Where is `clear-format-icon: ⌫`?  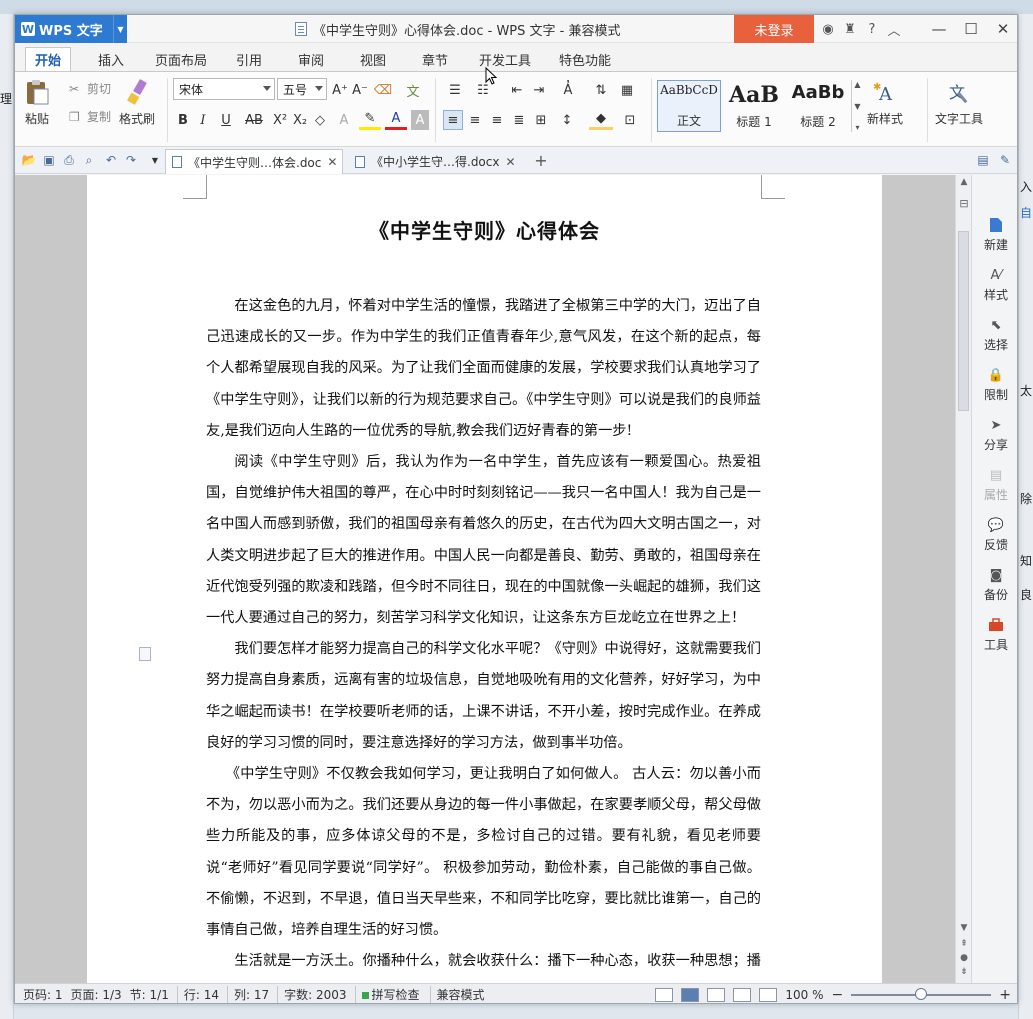
clear-format-icon: ⌫ is located at coordinates (383, 90).